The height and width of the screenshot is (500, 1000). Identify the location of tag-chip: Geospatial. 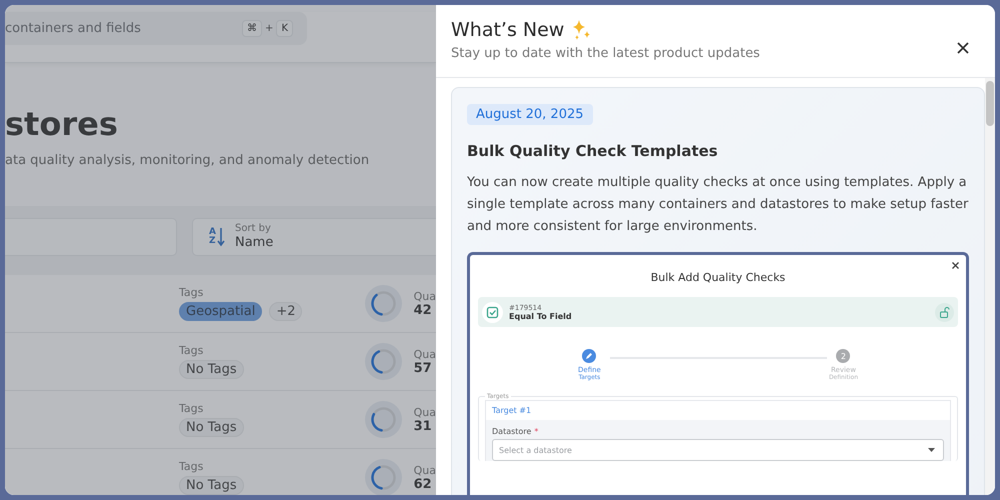
(220, 311).